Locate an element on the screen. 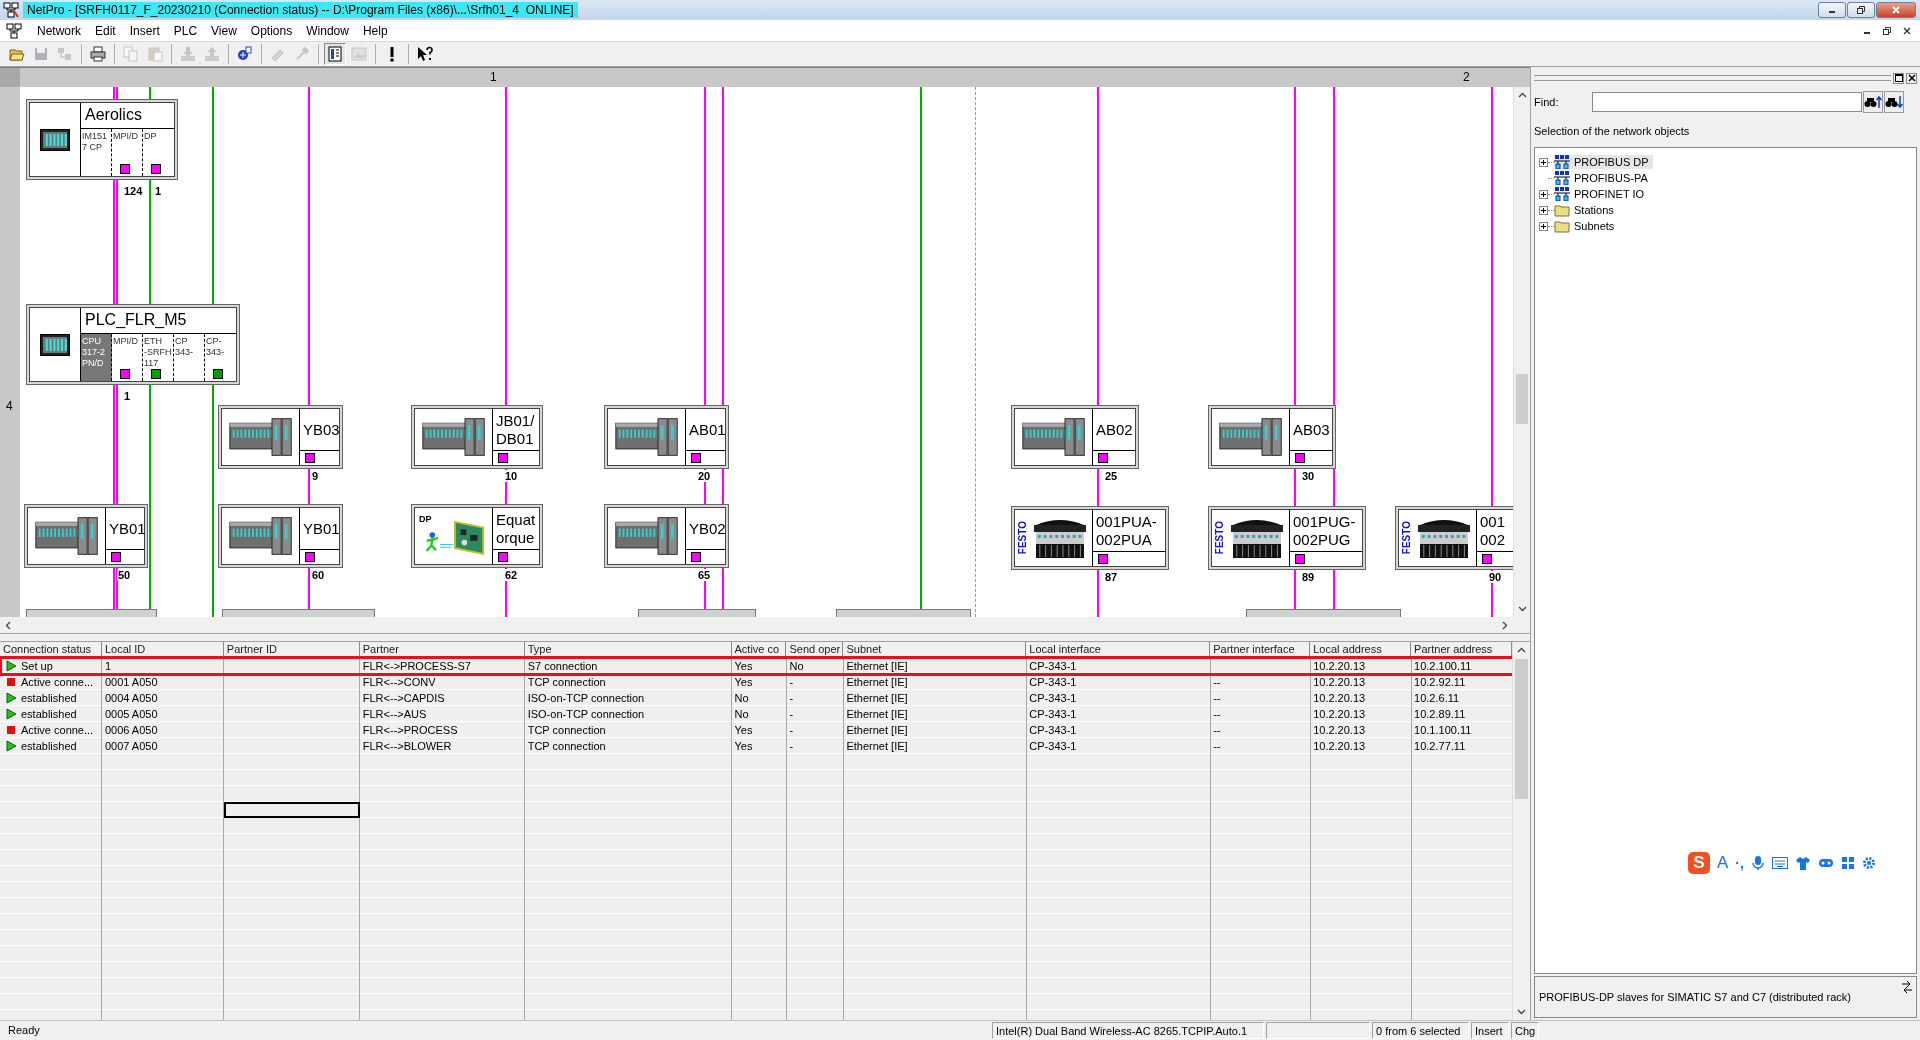 The image size is (1920, 1040). tree-item: PROFIBUS-PA is located at coordinates (1603, 178).